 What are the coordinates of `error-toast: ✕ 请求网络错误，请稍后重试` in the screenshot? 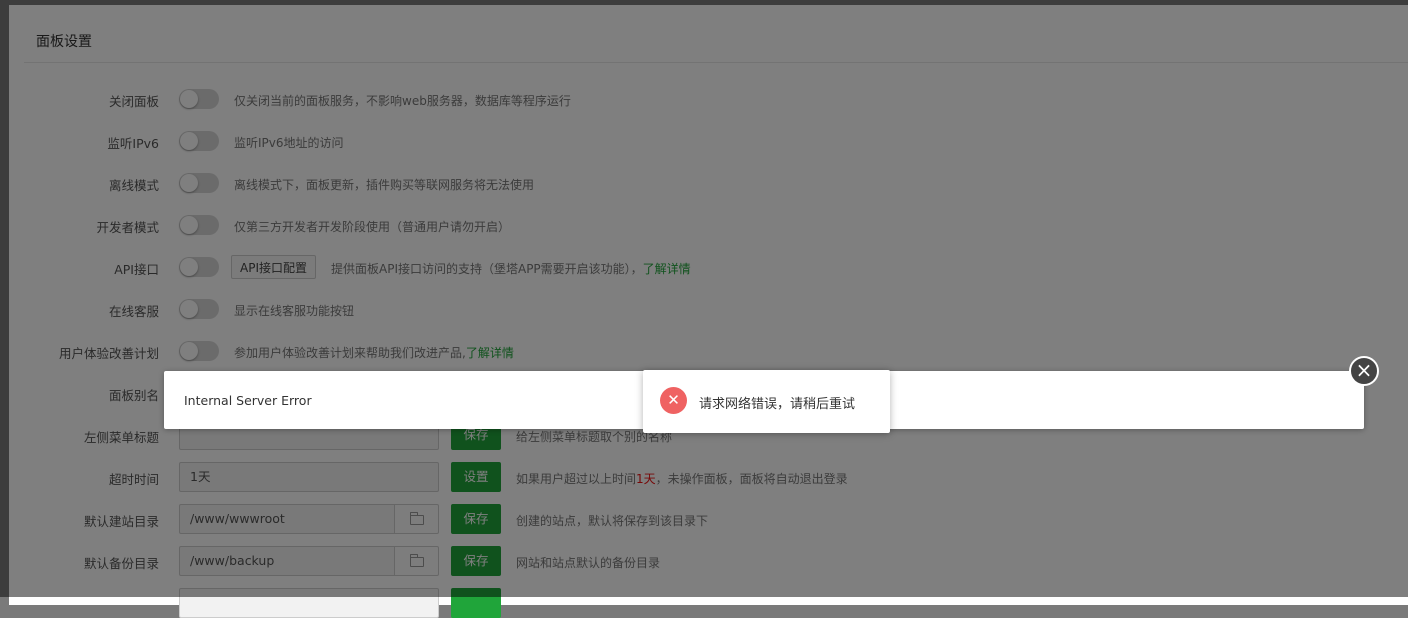 It's located at (766, 401).